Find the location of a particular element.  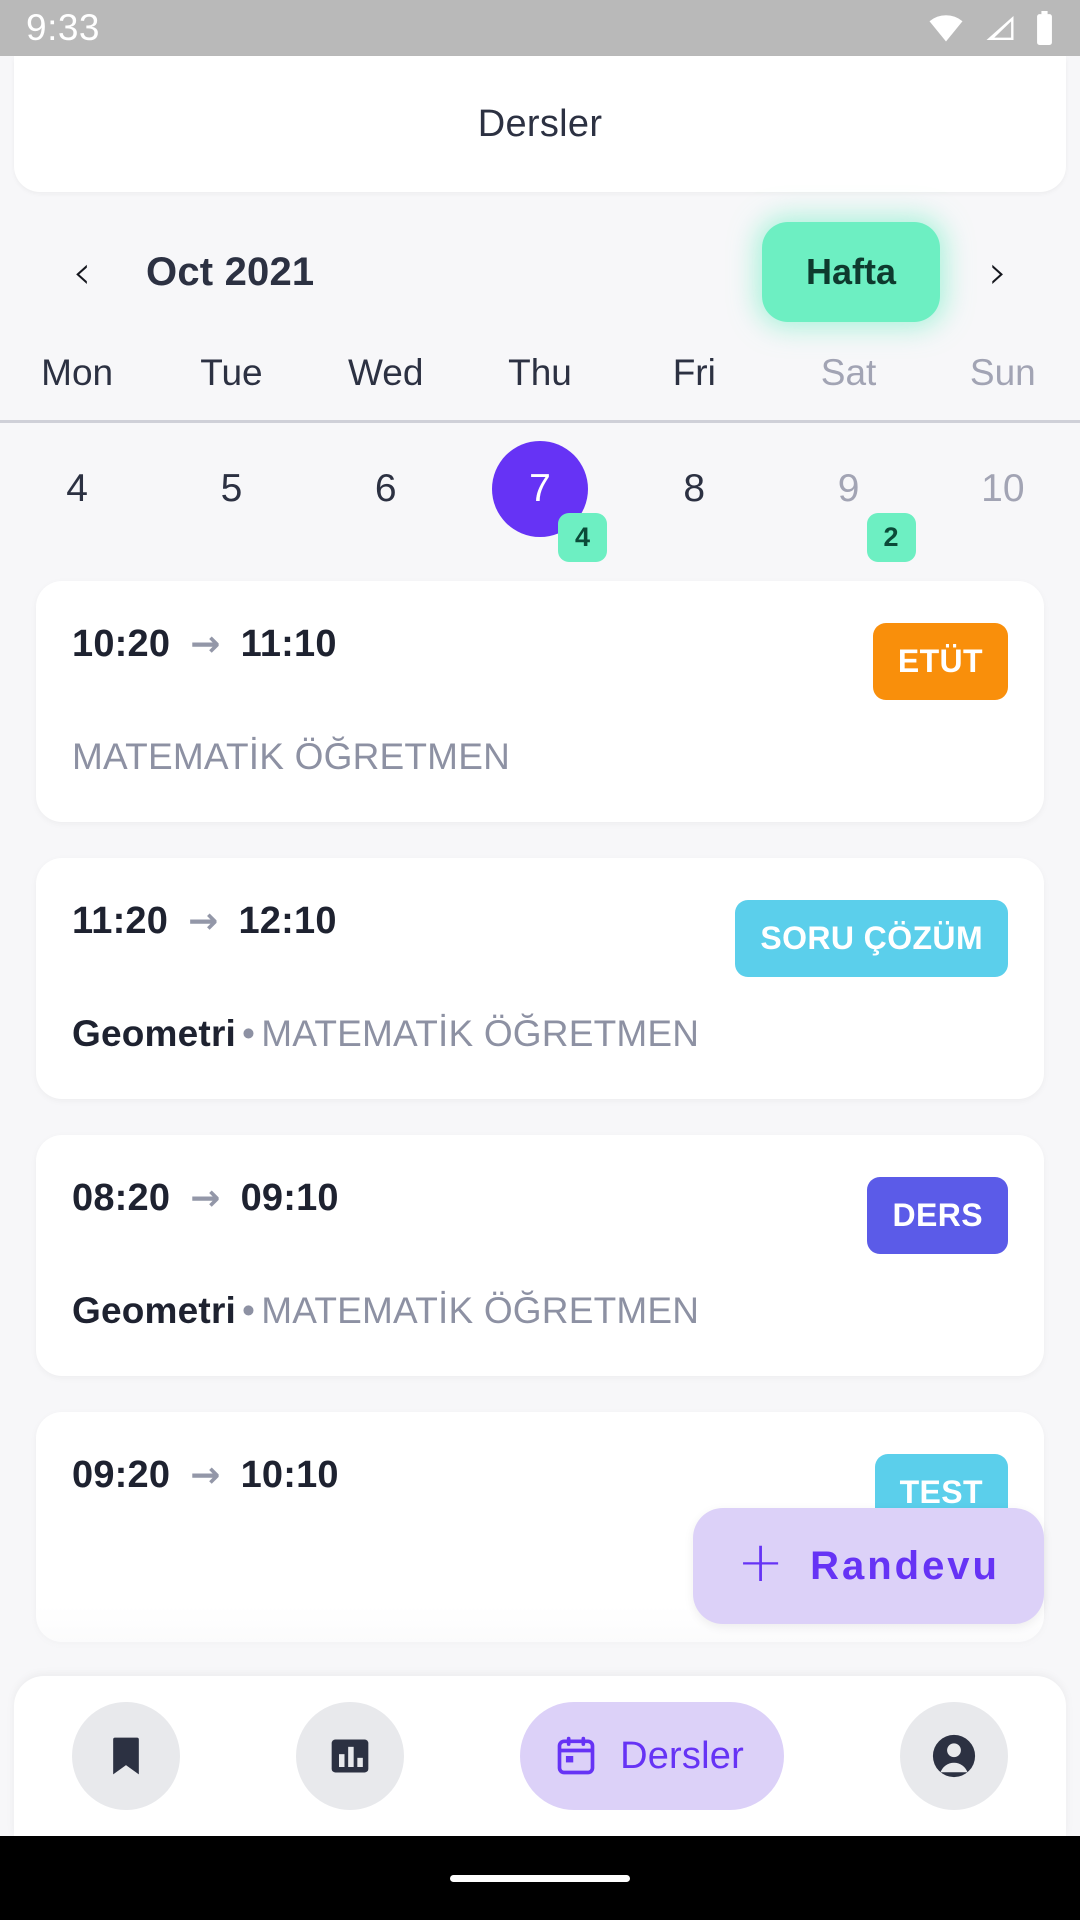

add-appointment-button: + Randevu is located at coordinates (868, 1566).